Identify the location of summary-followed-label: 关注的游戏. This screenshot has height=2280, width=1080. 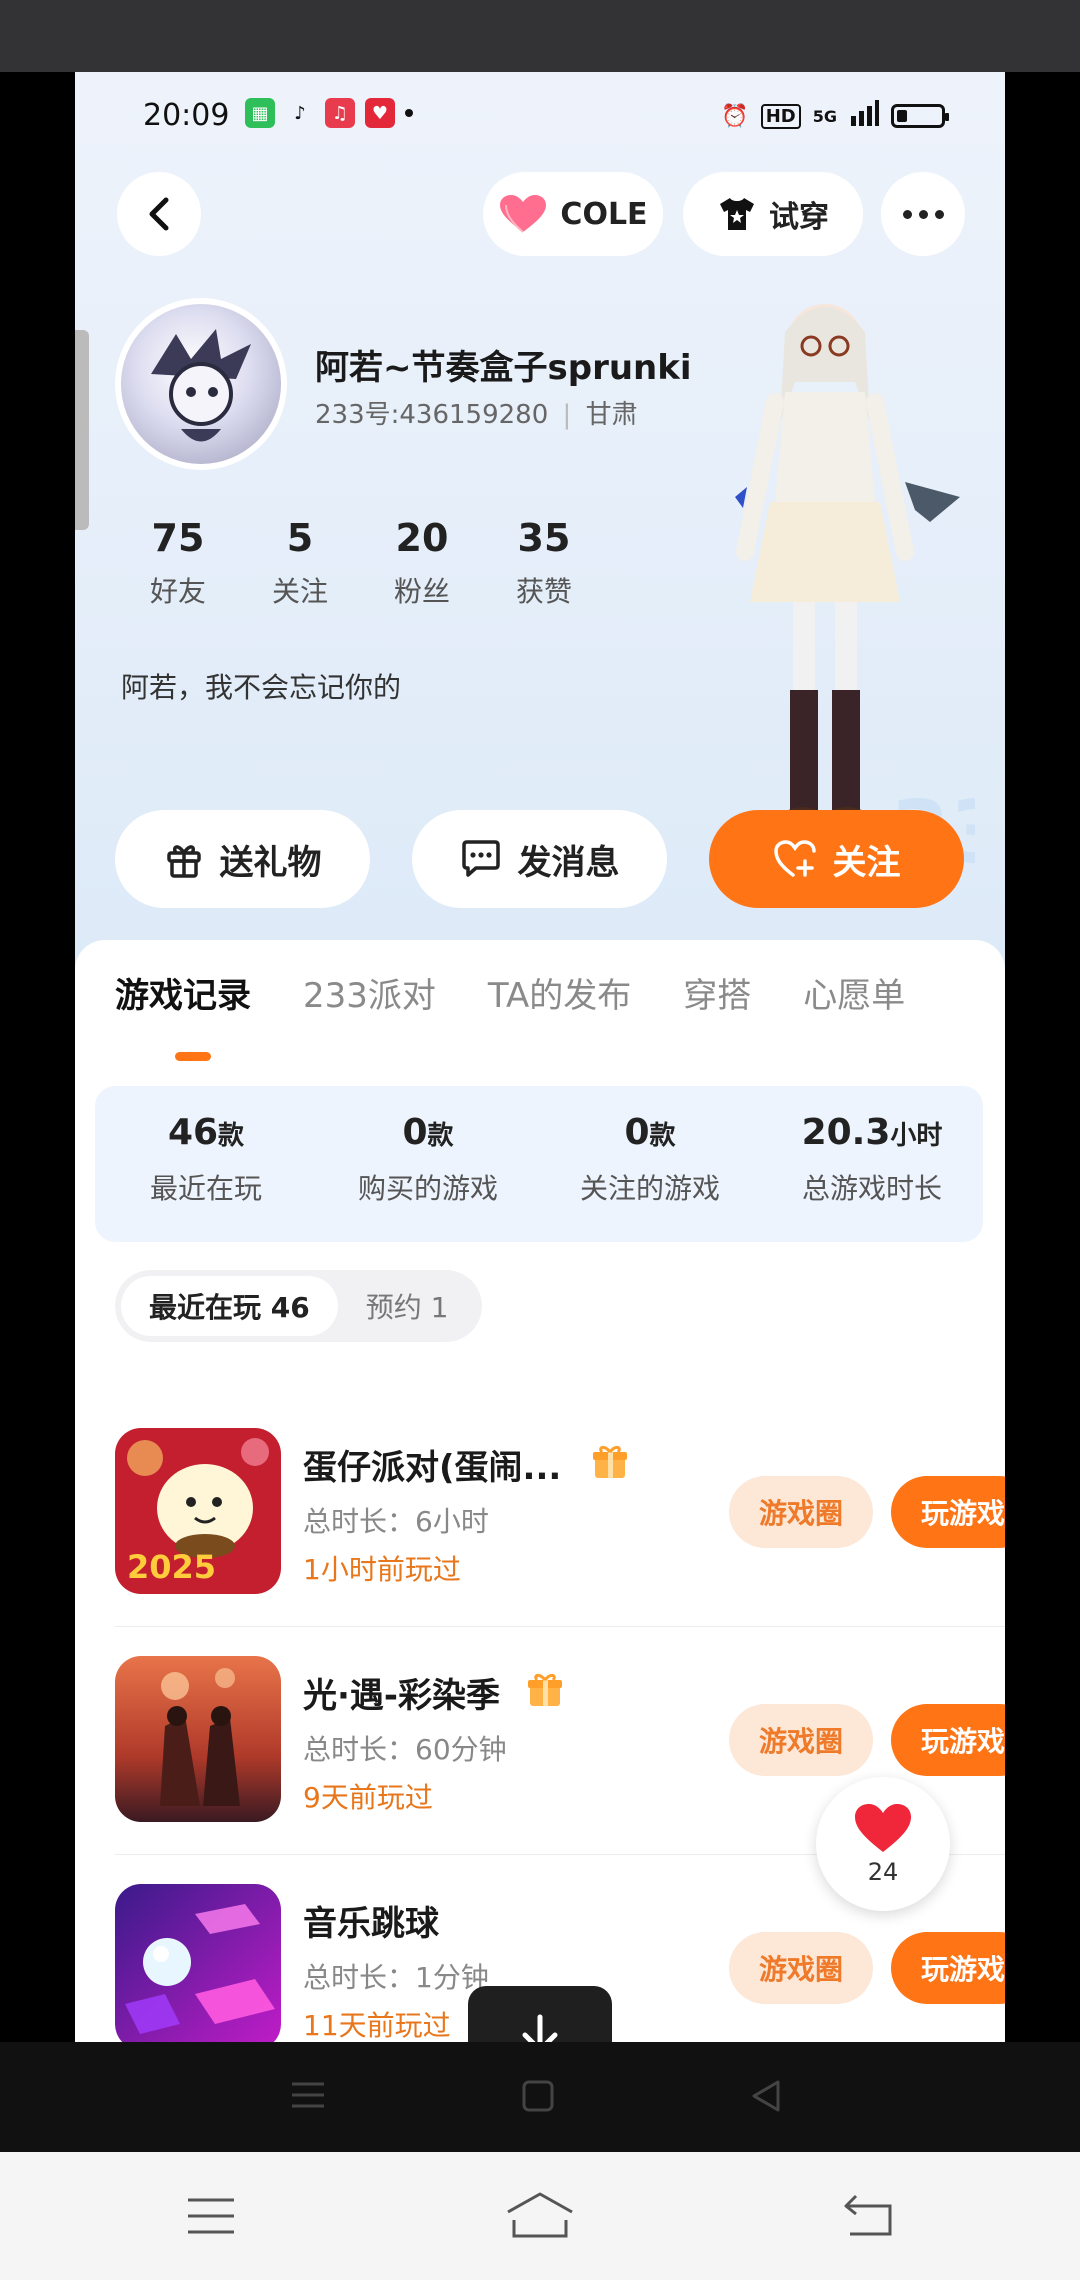
(649, 1188).